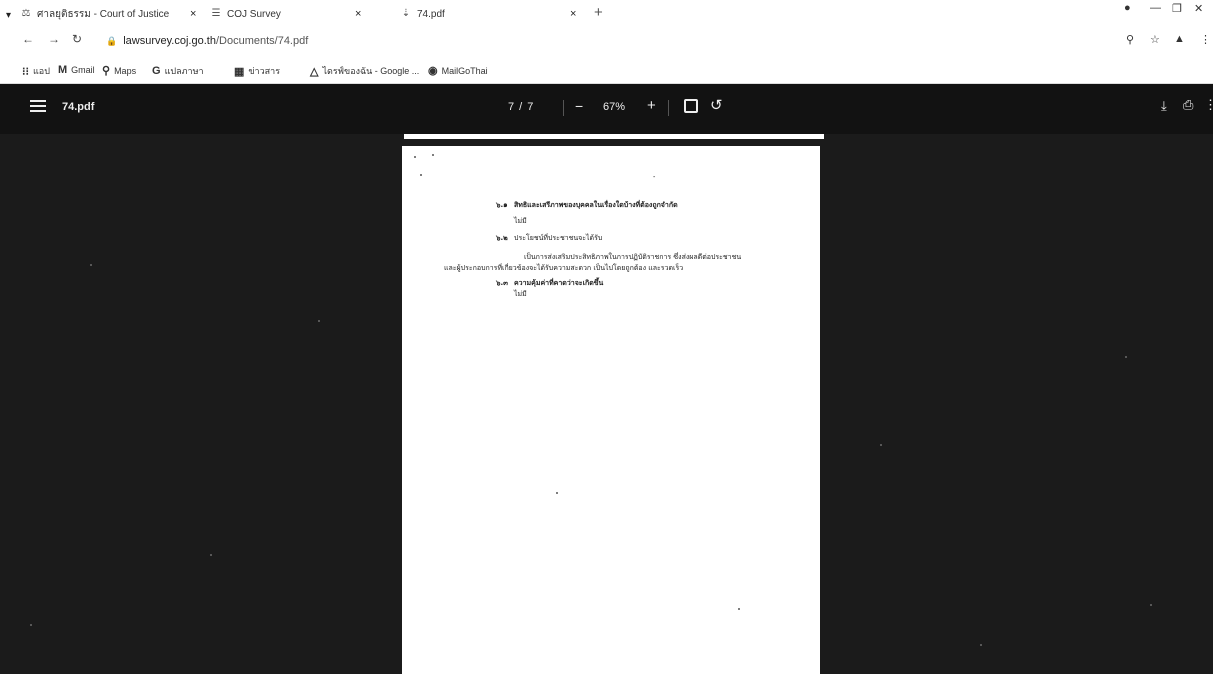 The image size is (1213, 674). I want to click on account-icon: ▲, so click(1179, 39).